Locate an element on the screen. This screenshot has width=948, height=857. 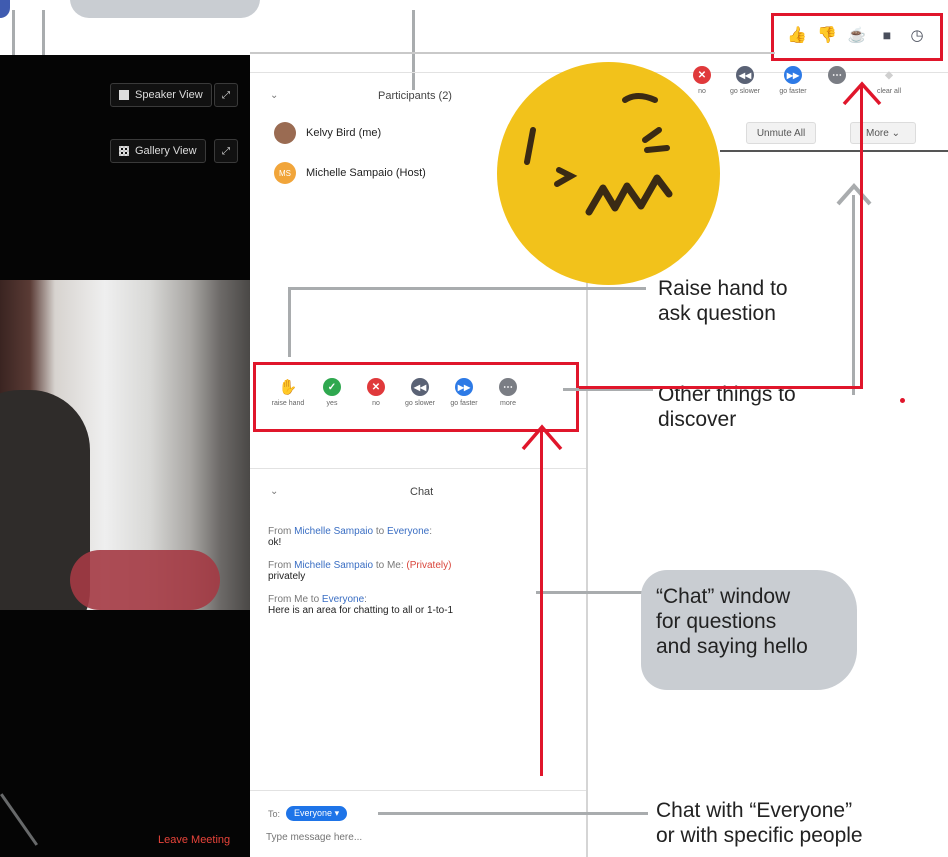
fast-forward-icon: ▶▶ is located at coordinates (793, 75).